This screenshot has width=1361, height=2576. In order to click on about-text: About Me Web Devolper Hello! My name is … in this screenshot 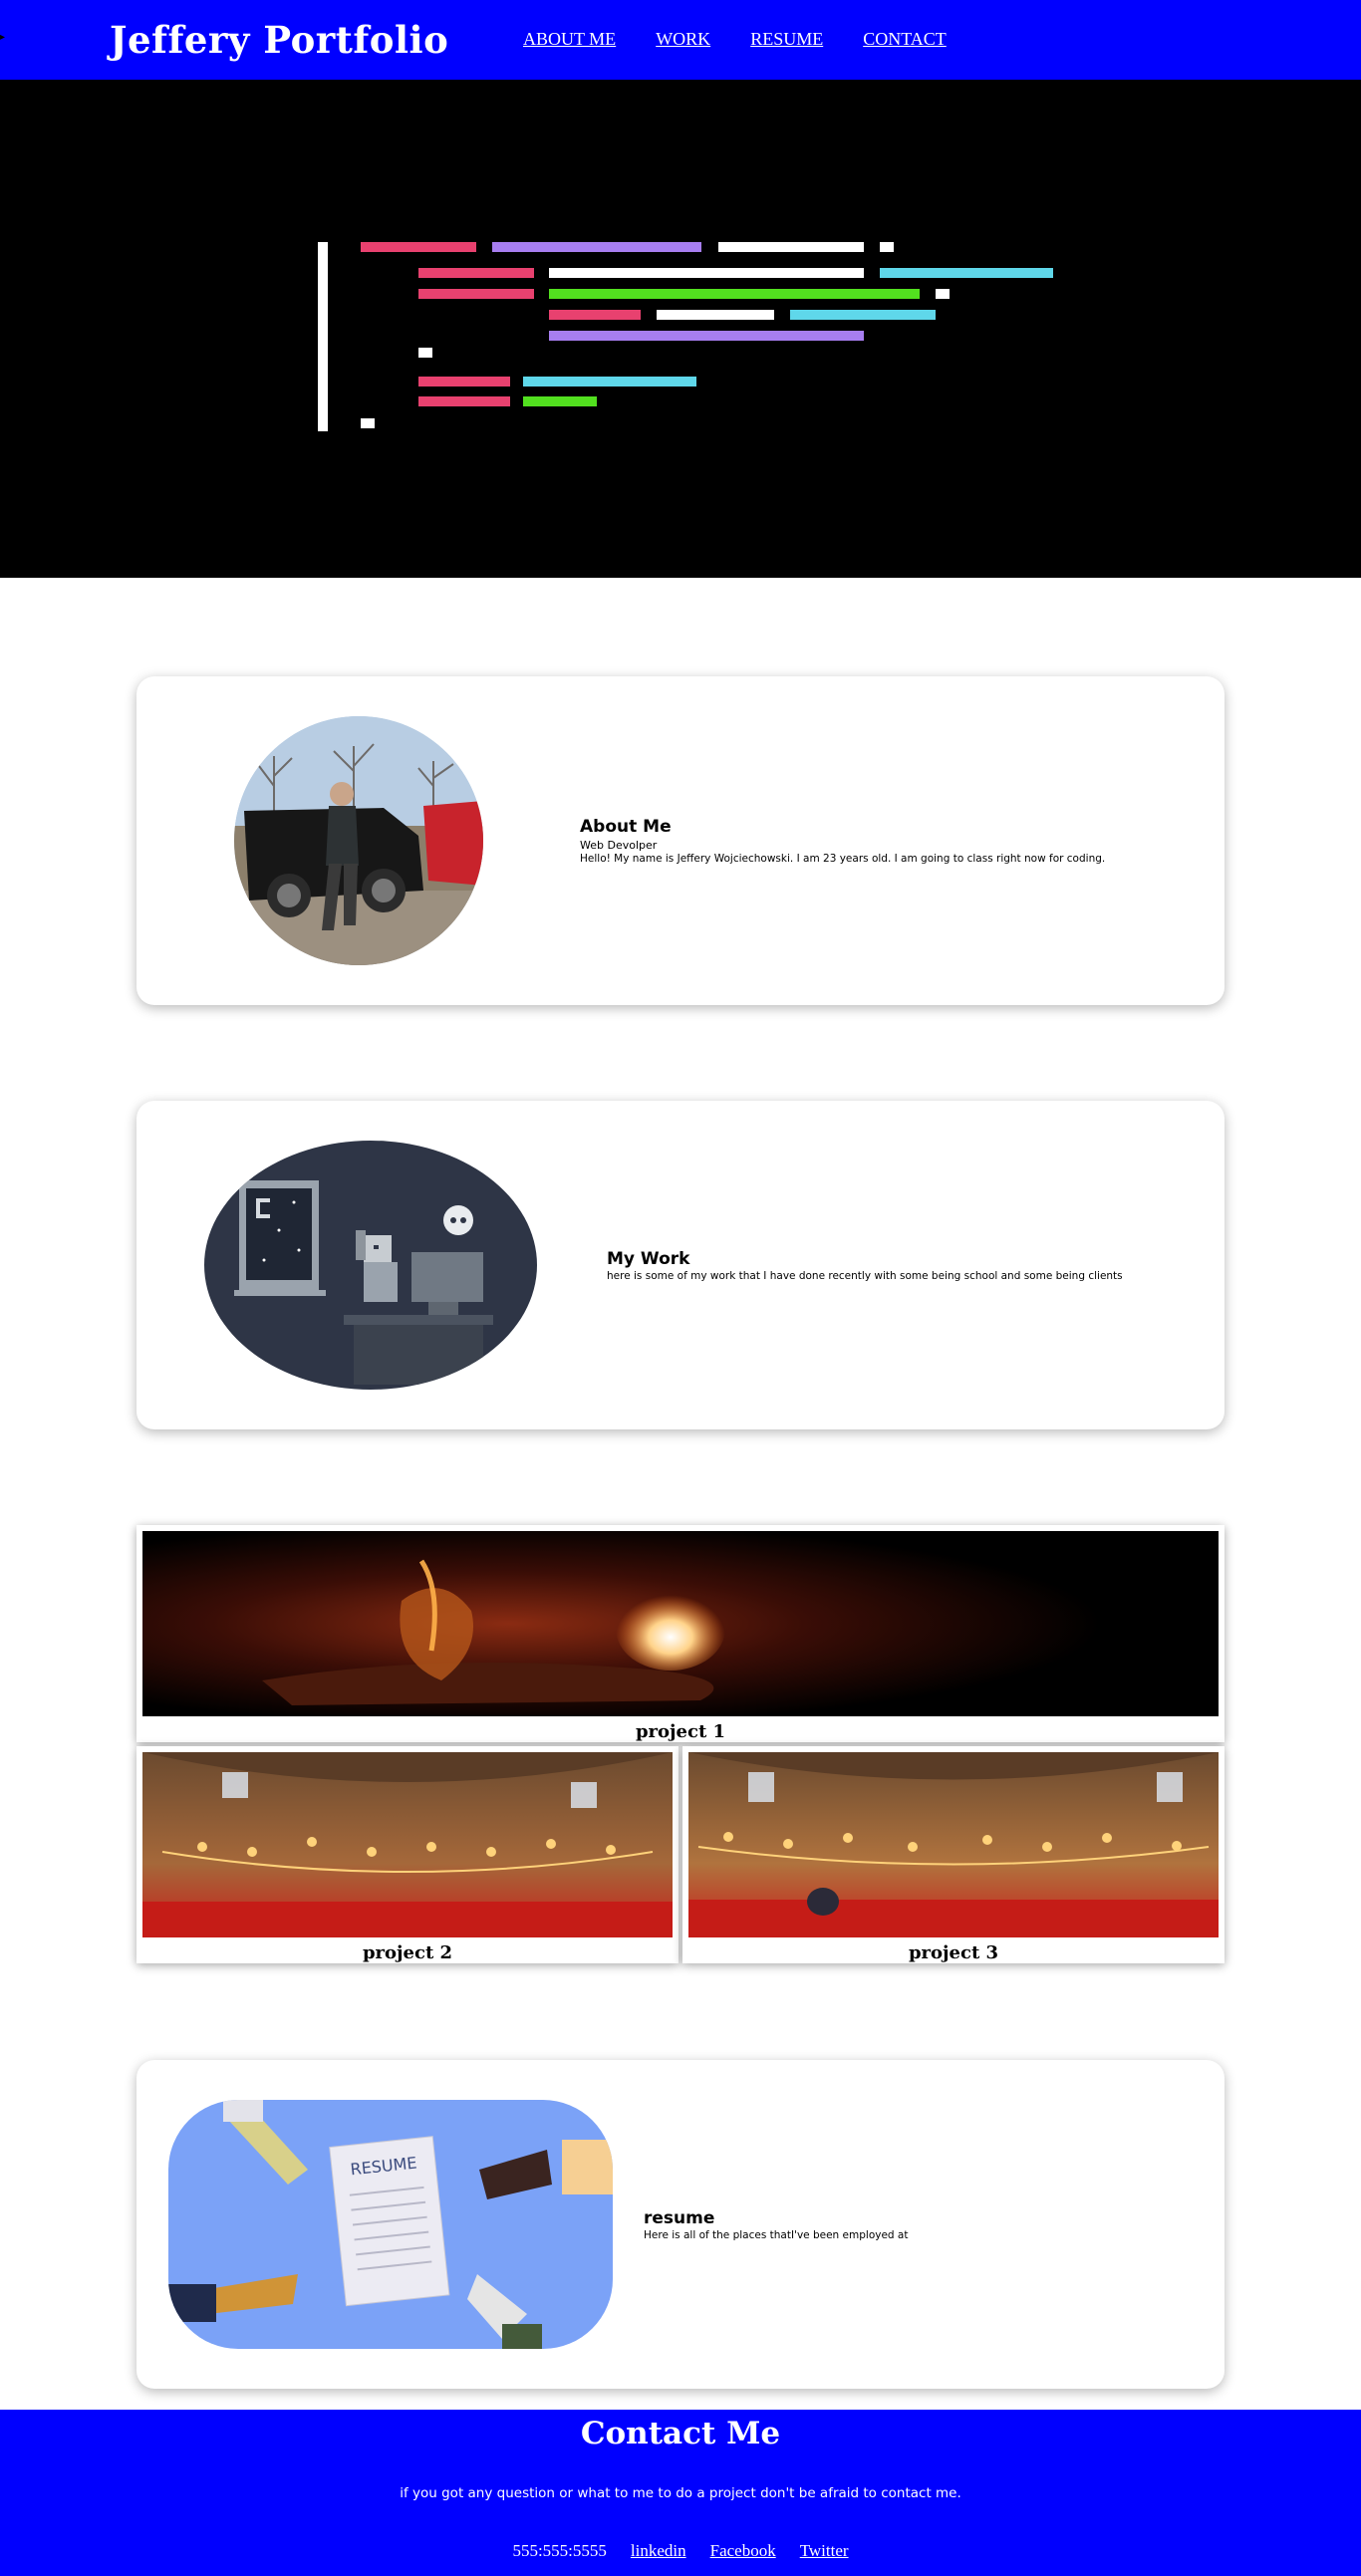, I will do `click(842, 841)`.